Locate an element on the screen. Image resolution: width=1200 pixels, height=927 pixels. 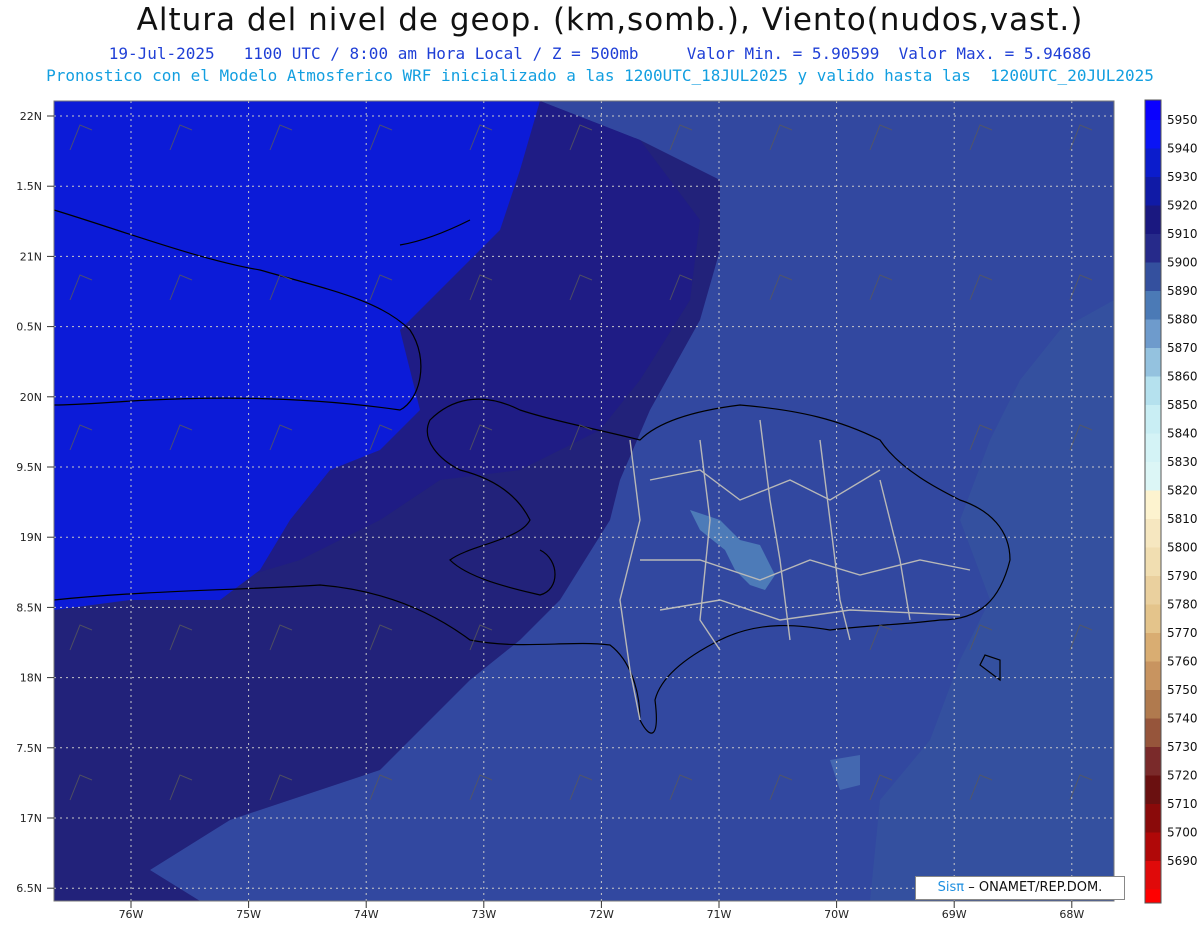
lat-label: 22N is located at coordinates (31, 116).